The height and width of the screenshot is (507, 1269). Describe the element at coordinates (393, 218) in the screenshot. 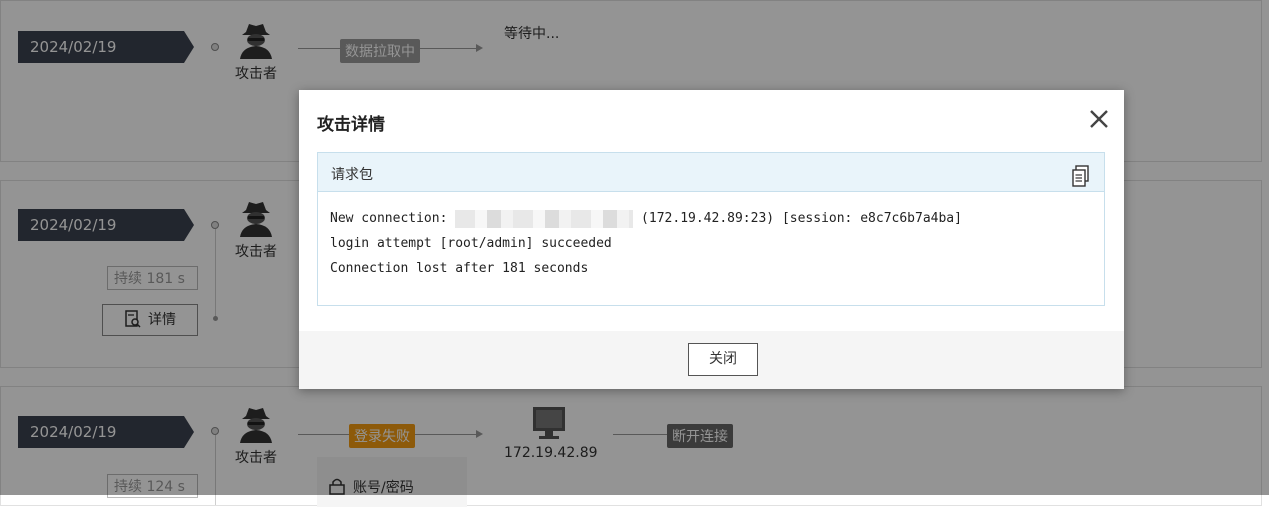

I see `log-text: New connection:` at that location.